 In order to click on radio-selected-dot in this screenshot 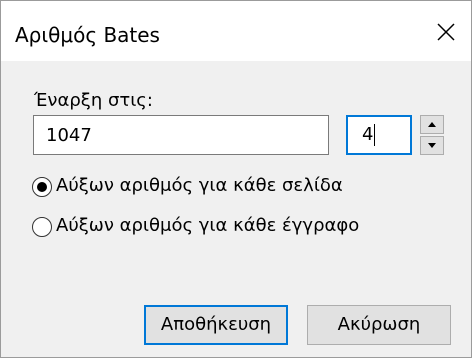, I will do `click(42, 187)`.